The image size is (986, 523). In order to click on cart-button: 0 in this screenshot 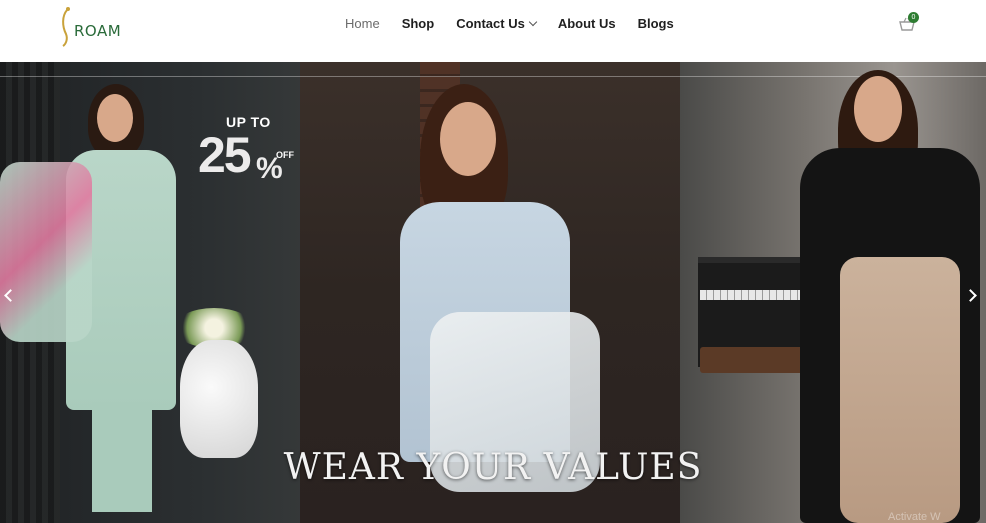, I will do `click(909, 23)`.